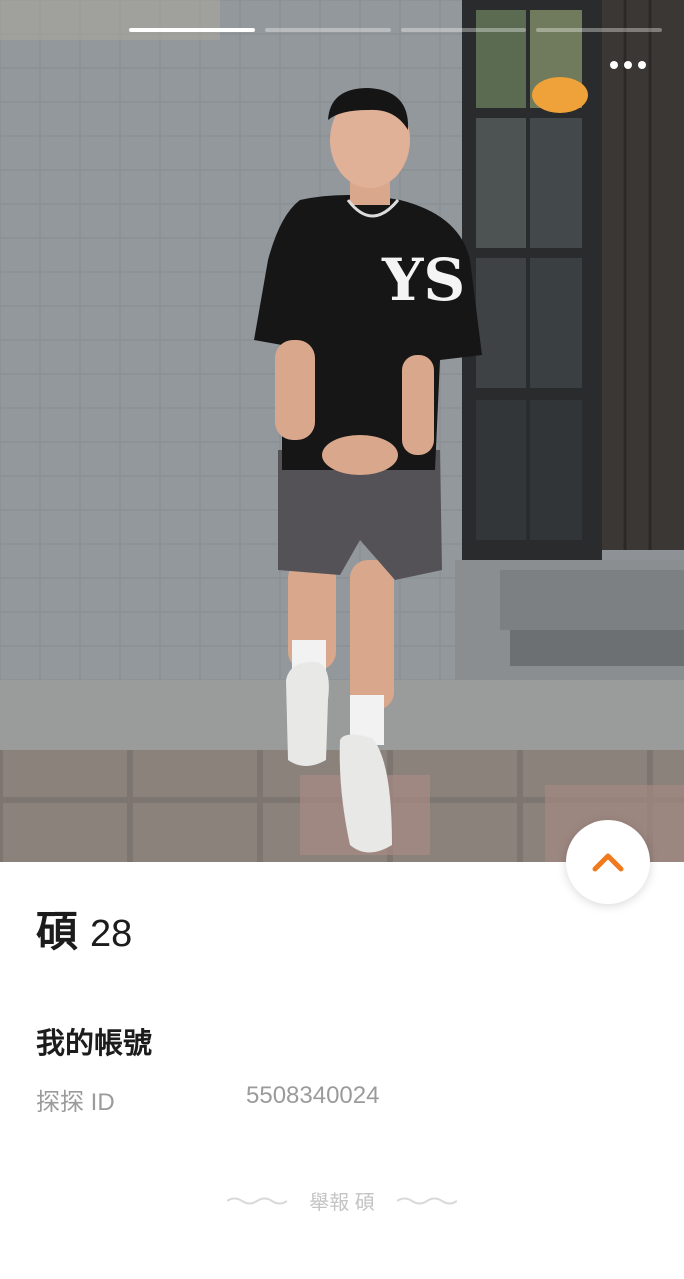  What do you see at coordinates (84, 928) in the screenshot?
I see `profile-header: 碩 28` at bounding box center [84, 928].